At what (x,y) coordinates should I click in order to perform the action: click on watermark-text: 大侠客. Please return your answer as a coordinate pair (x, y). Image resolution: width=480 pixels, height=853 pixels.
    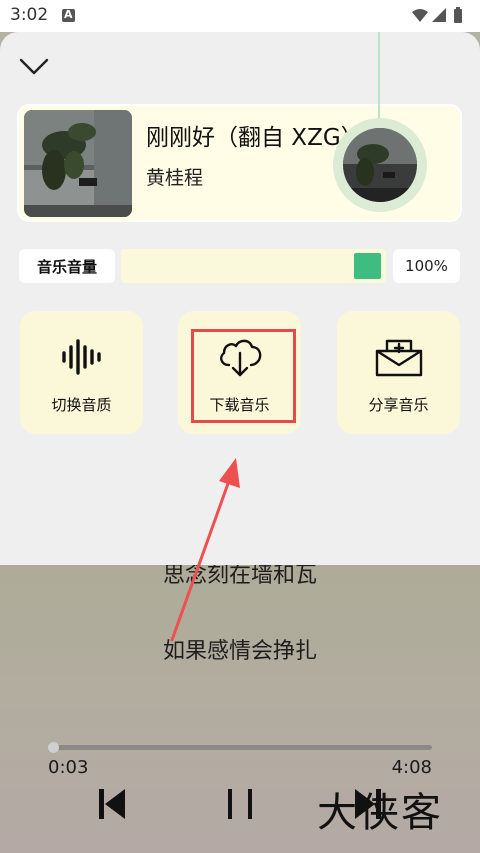
    Looking at the image, I should click on (380, 813).